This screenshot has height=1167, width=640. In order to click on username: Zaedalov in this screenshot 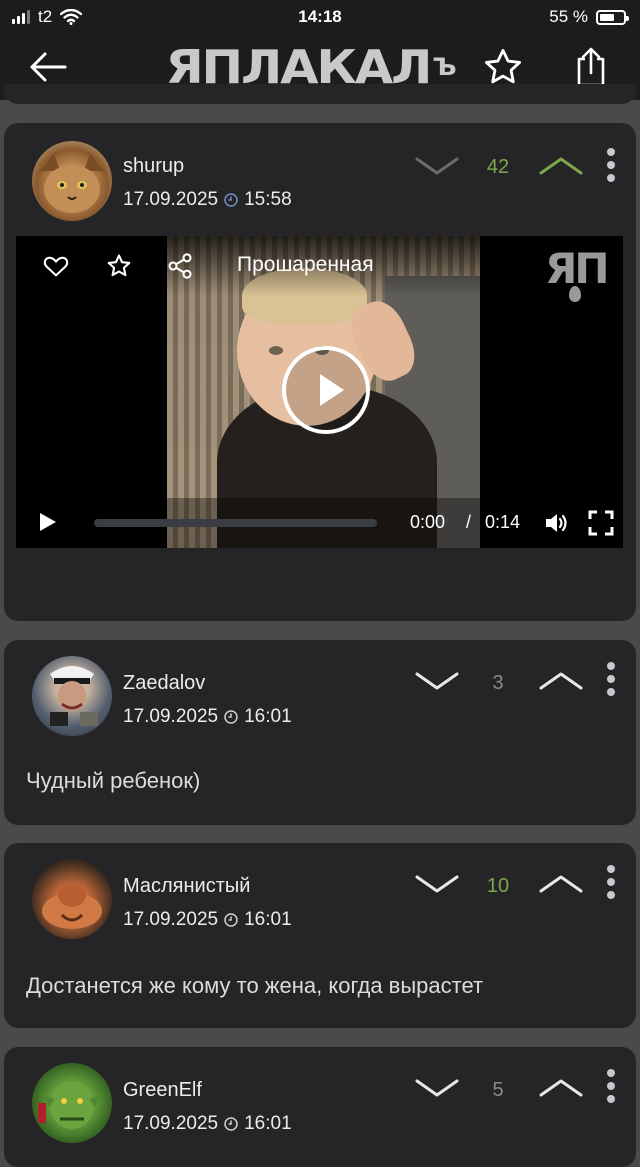, I will do `click(164, 683)`.